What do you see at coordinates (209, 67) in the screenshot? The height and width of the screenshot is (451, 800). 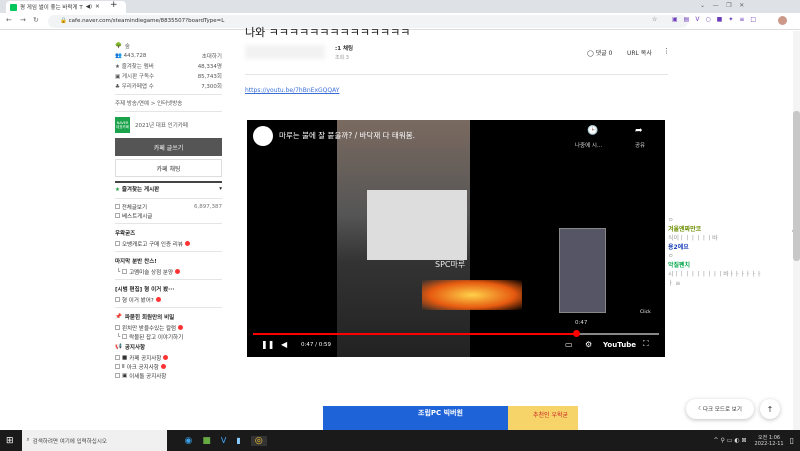 I see `stat-value: 48,334명` at bounding box center [209, 67].